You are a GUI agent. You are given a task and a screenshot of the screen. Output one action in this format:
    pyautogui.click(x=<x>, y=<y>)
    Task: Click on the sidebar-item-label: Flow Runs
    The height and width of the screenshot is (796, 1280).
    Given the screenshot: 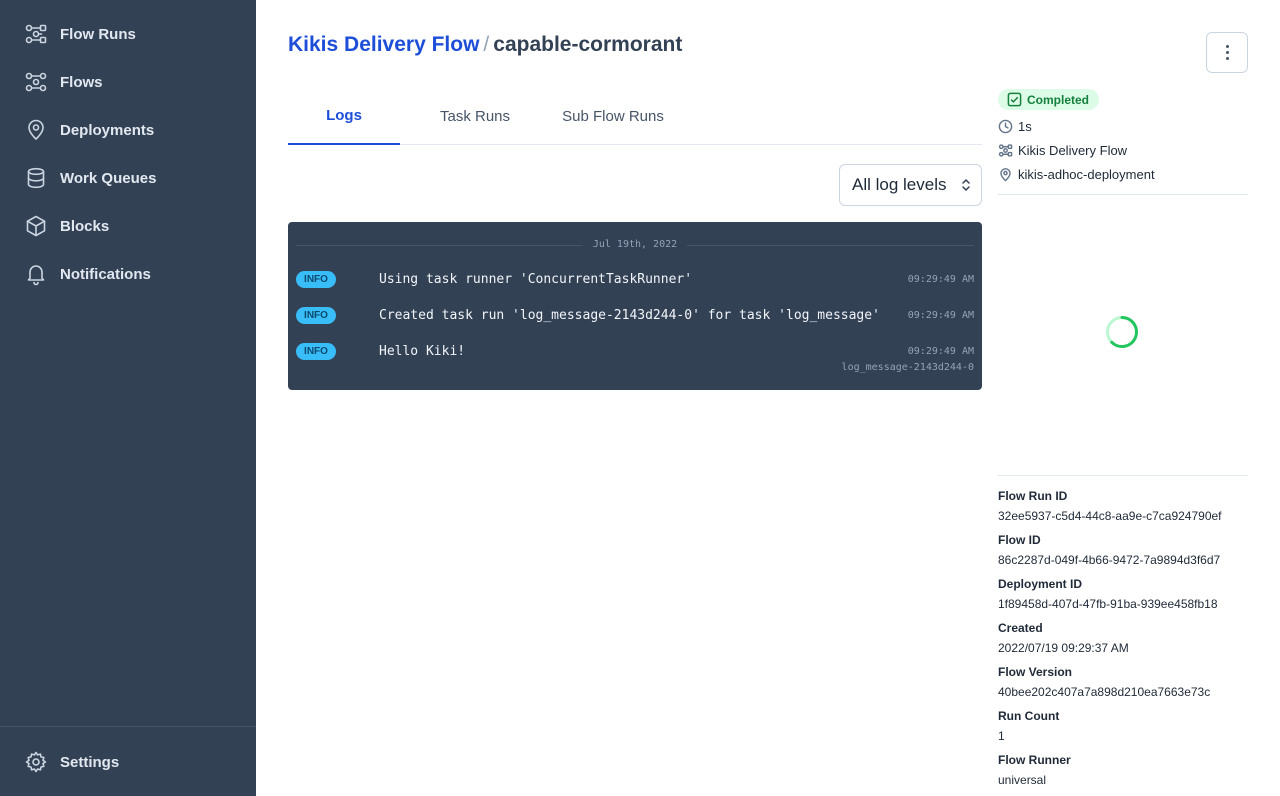 What is the action you would take?
    pyautogui.click(x=98, y=34)
    